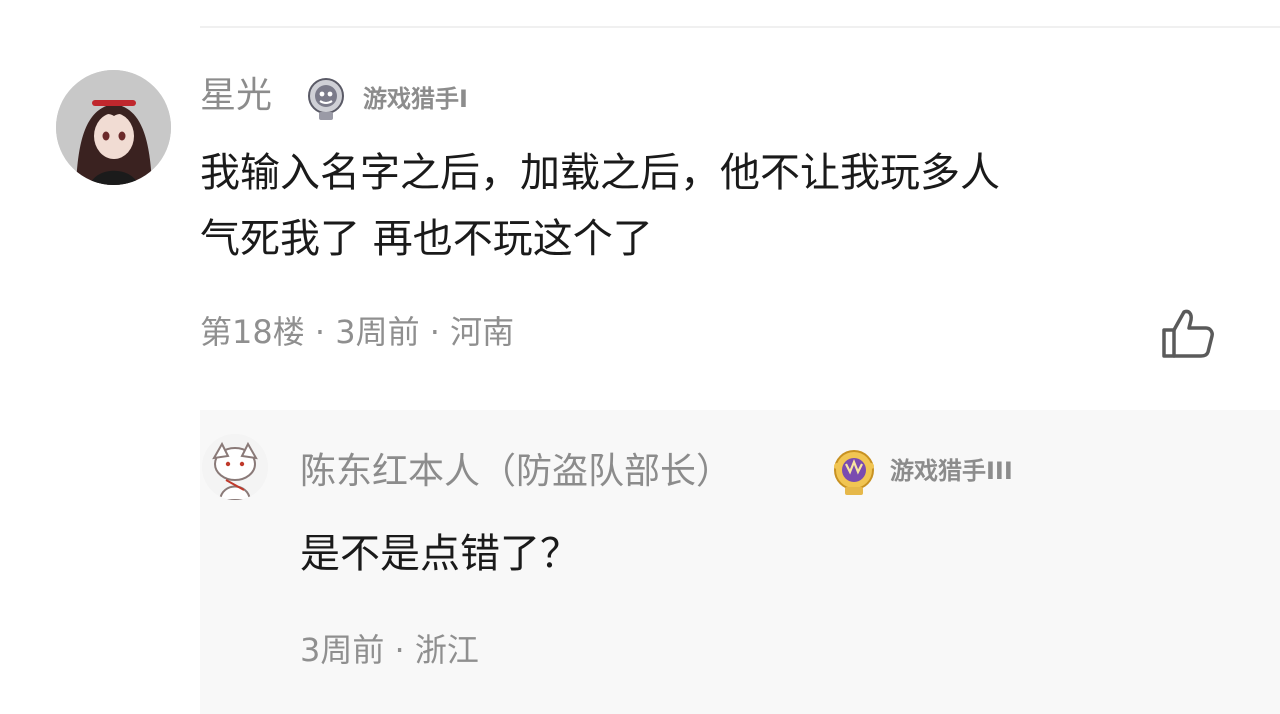 This screenshot has width=1280, height=714. I want to click on thumbs-up-icon, so click(1187, 334).